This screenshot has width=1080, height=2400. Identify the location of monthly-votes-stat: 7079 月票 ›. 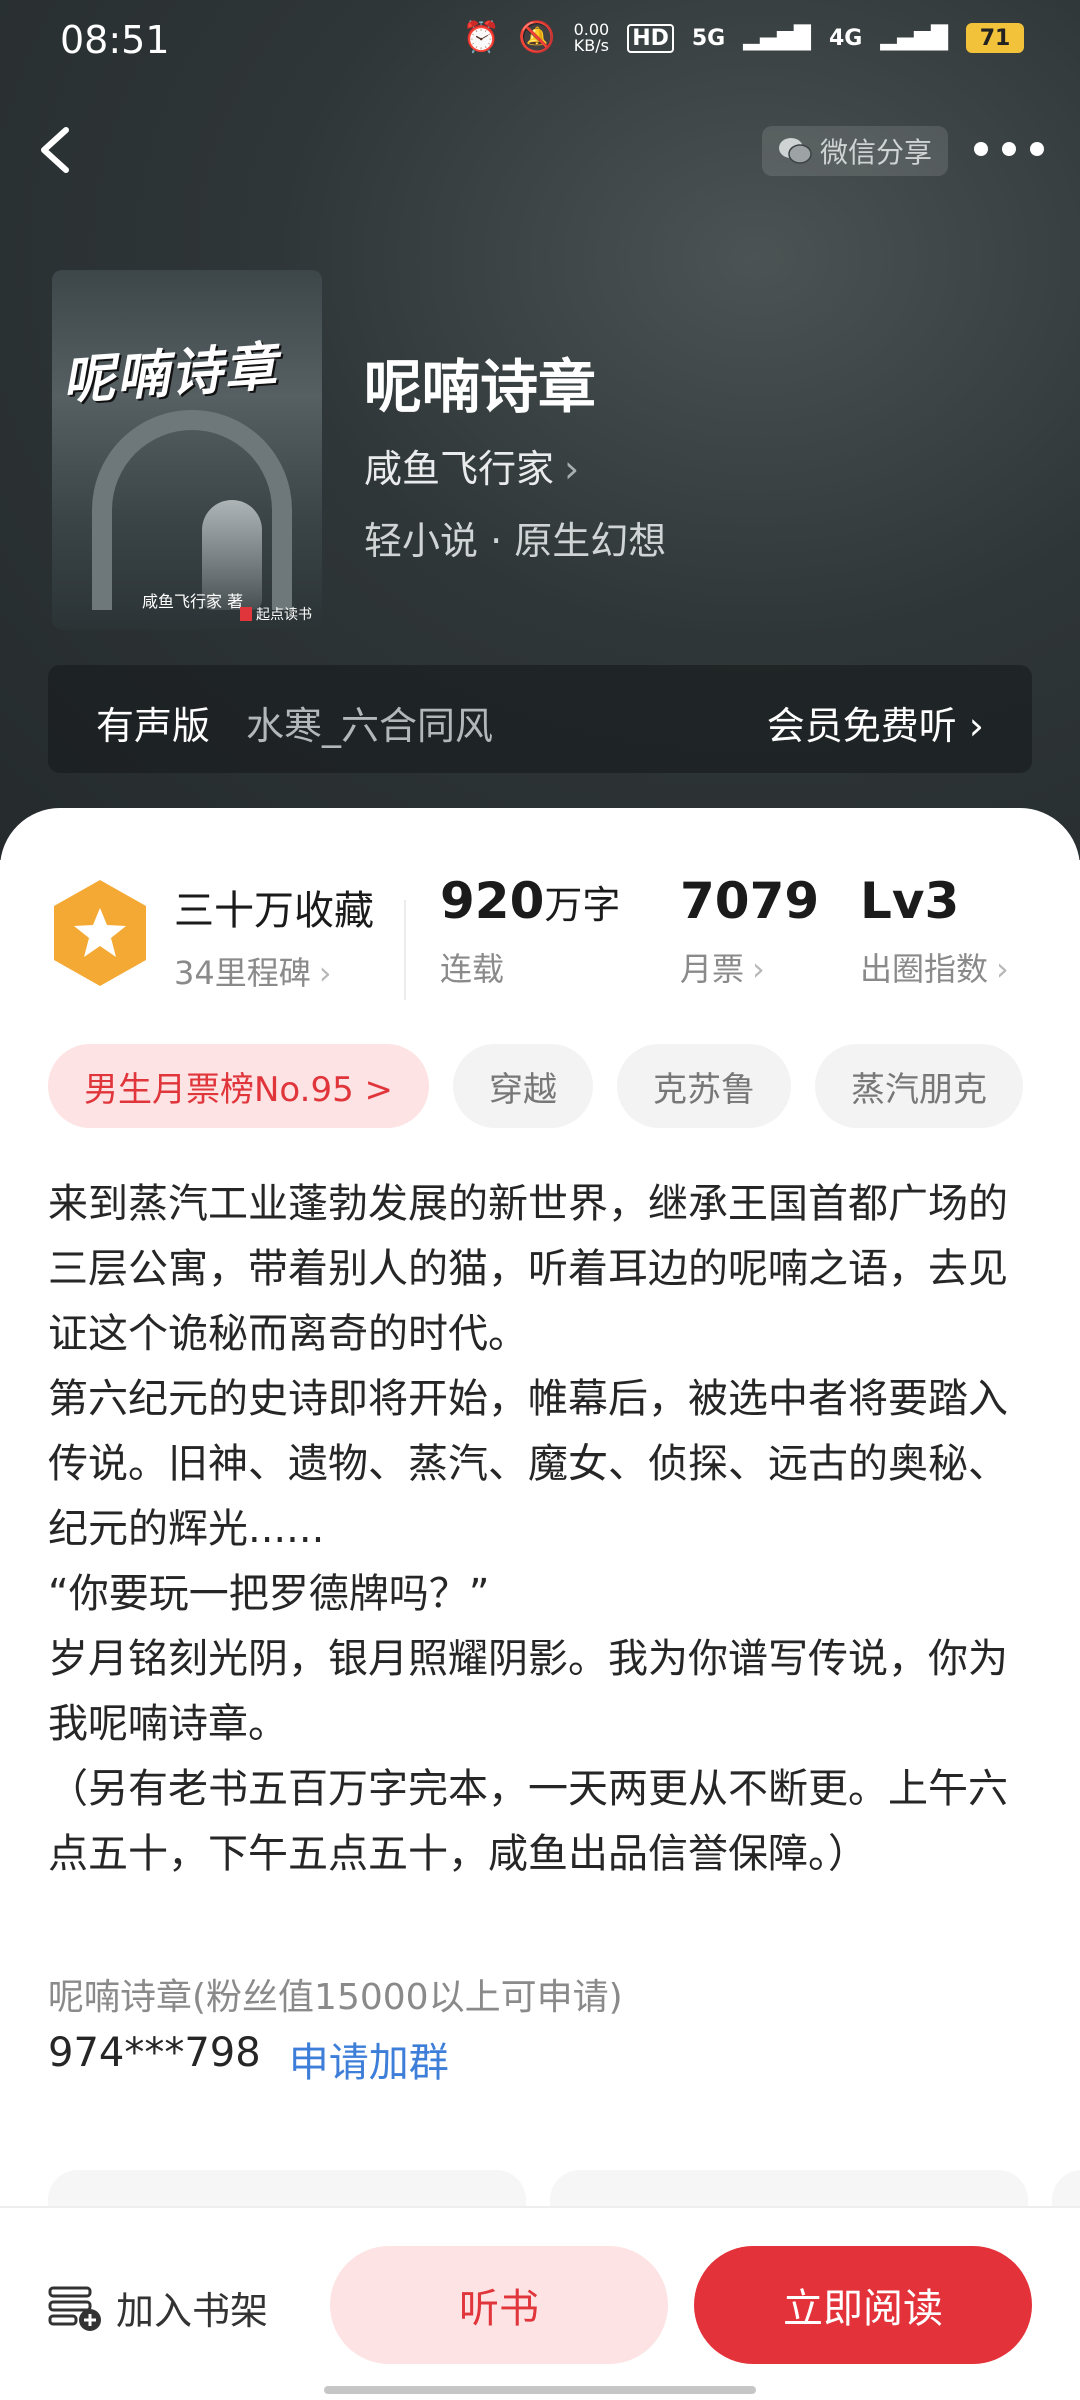
(749, 931).